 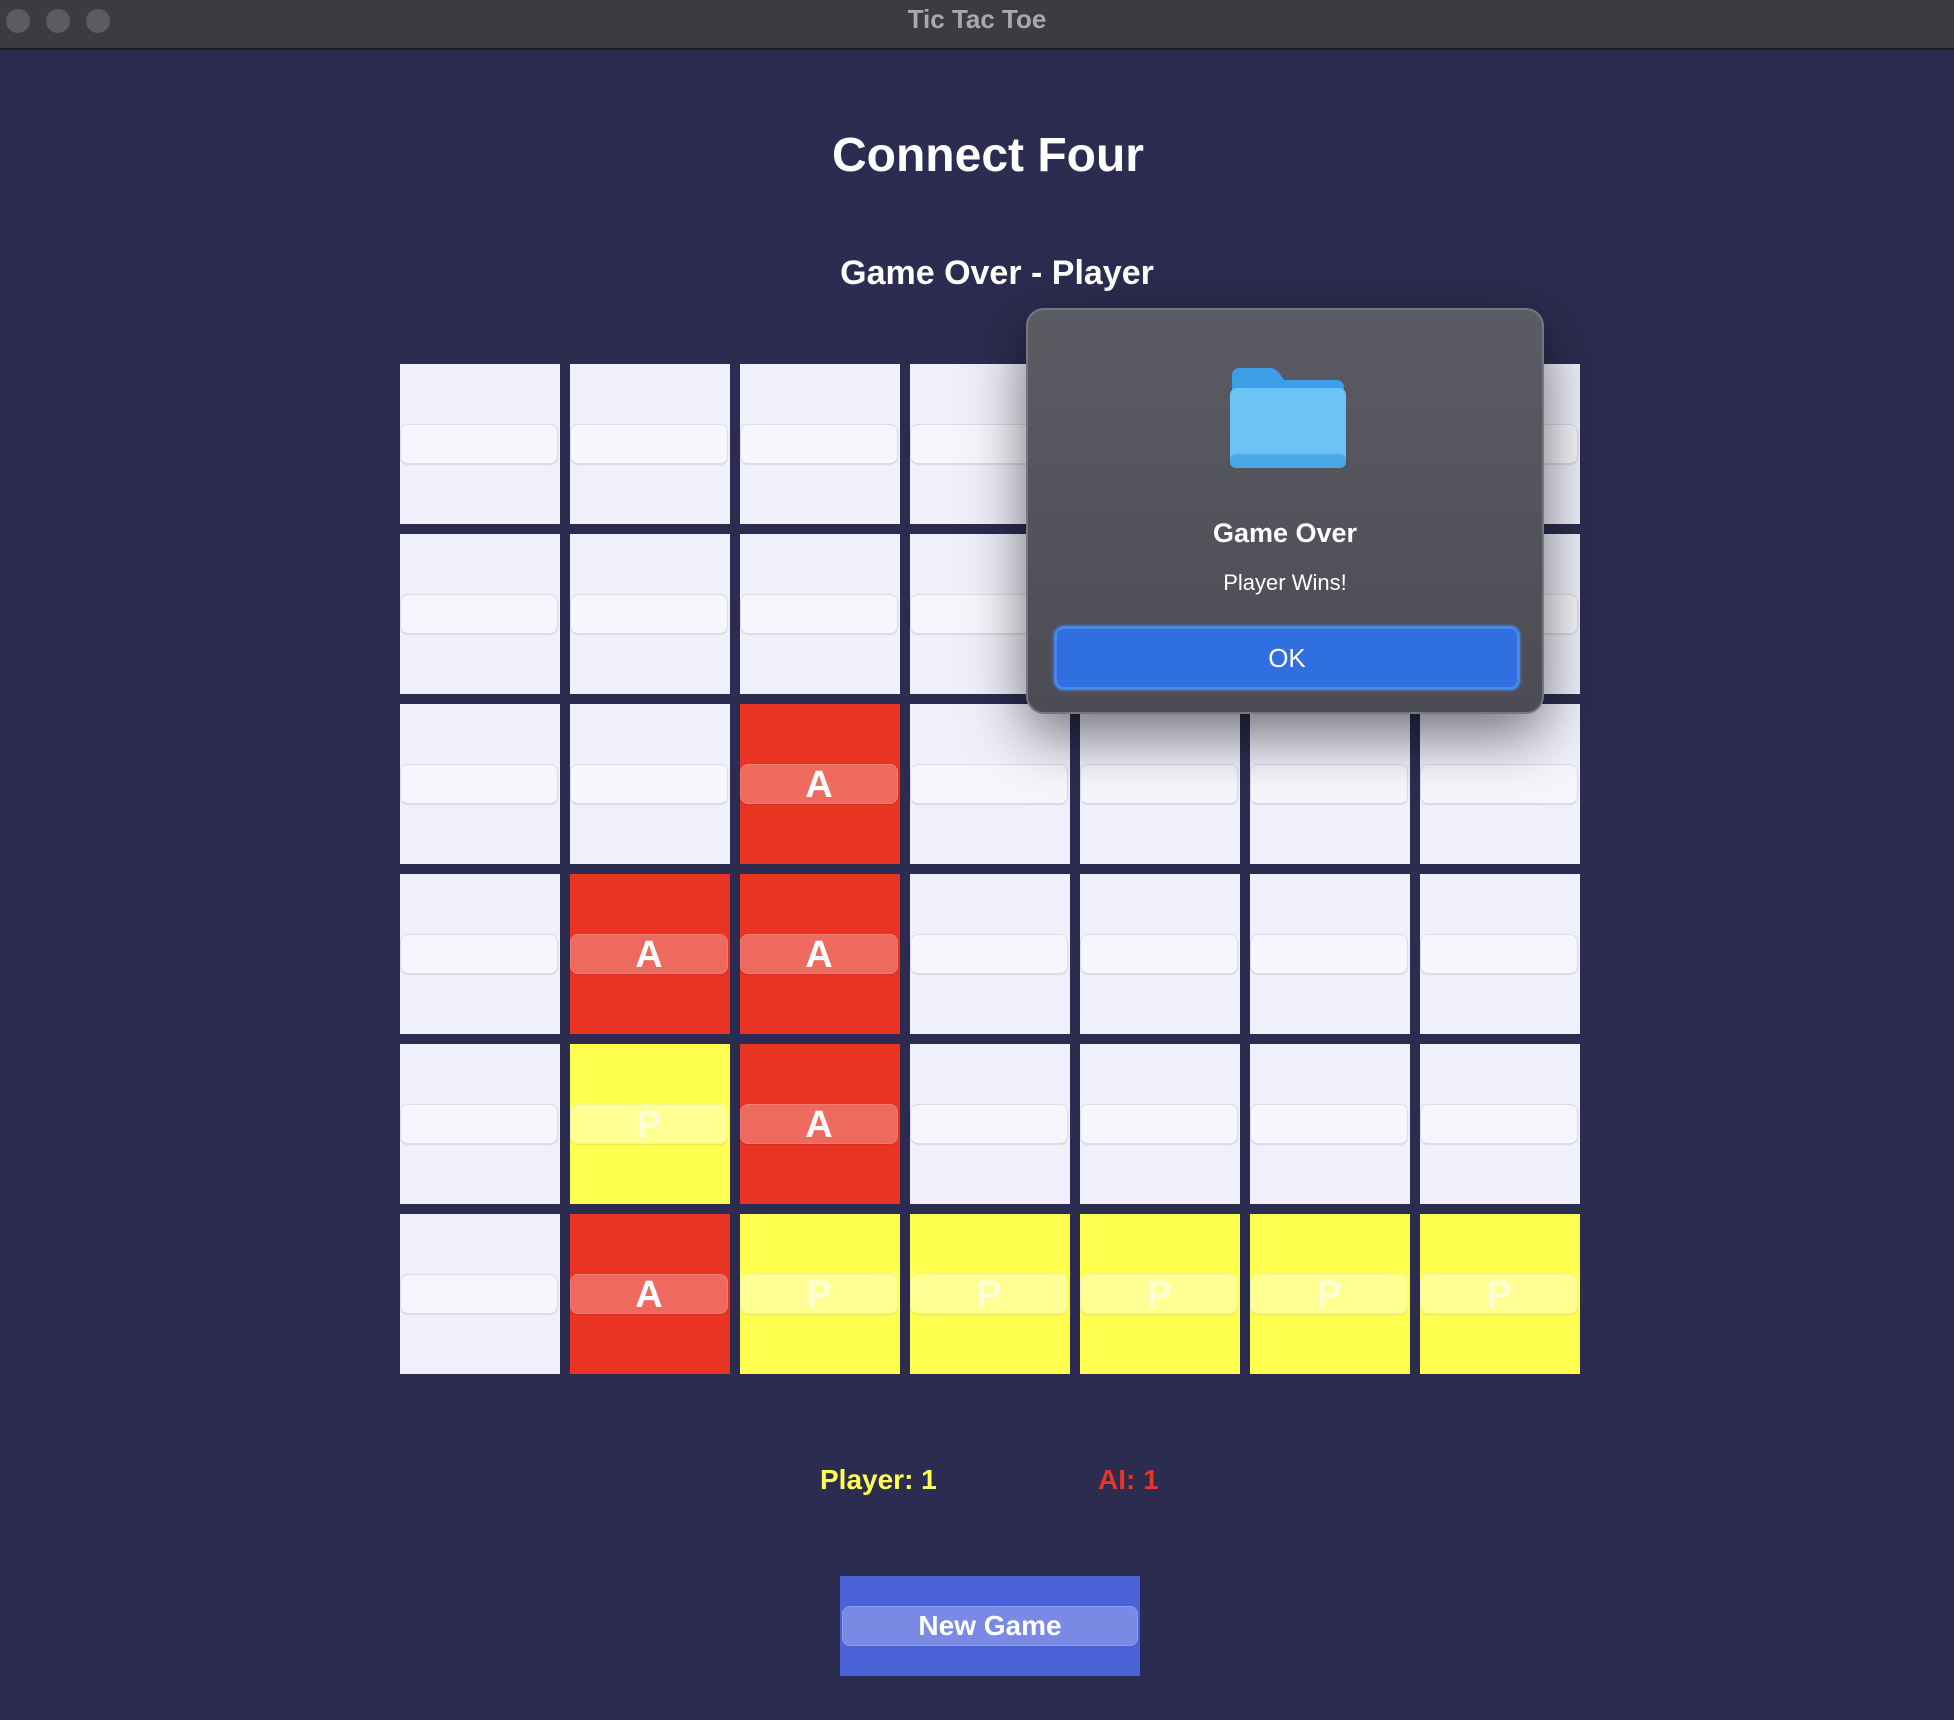 What do you see at coordinates (1288, 418) in the screenshot?
I see `folder-icon` at bounding box center [1288, 418].